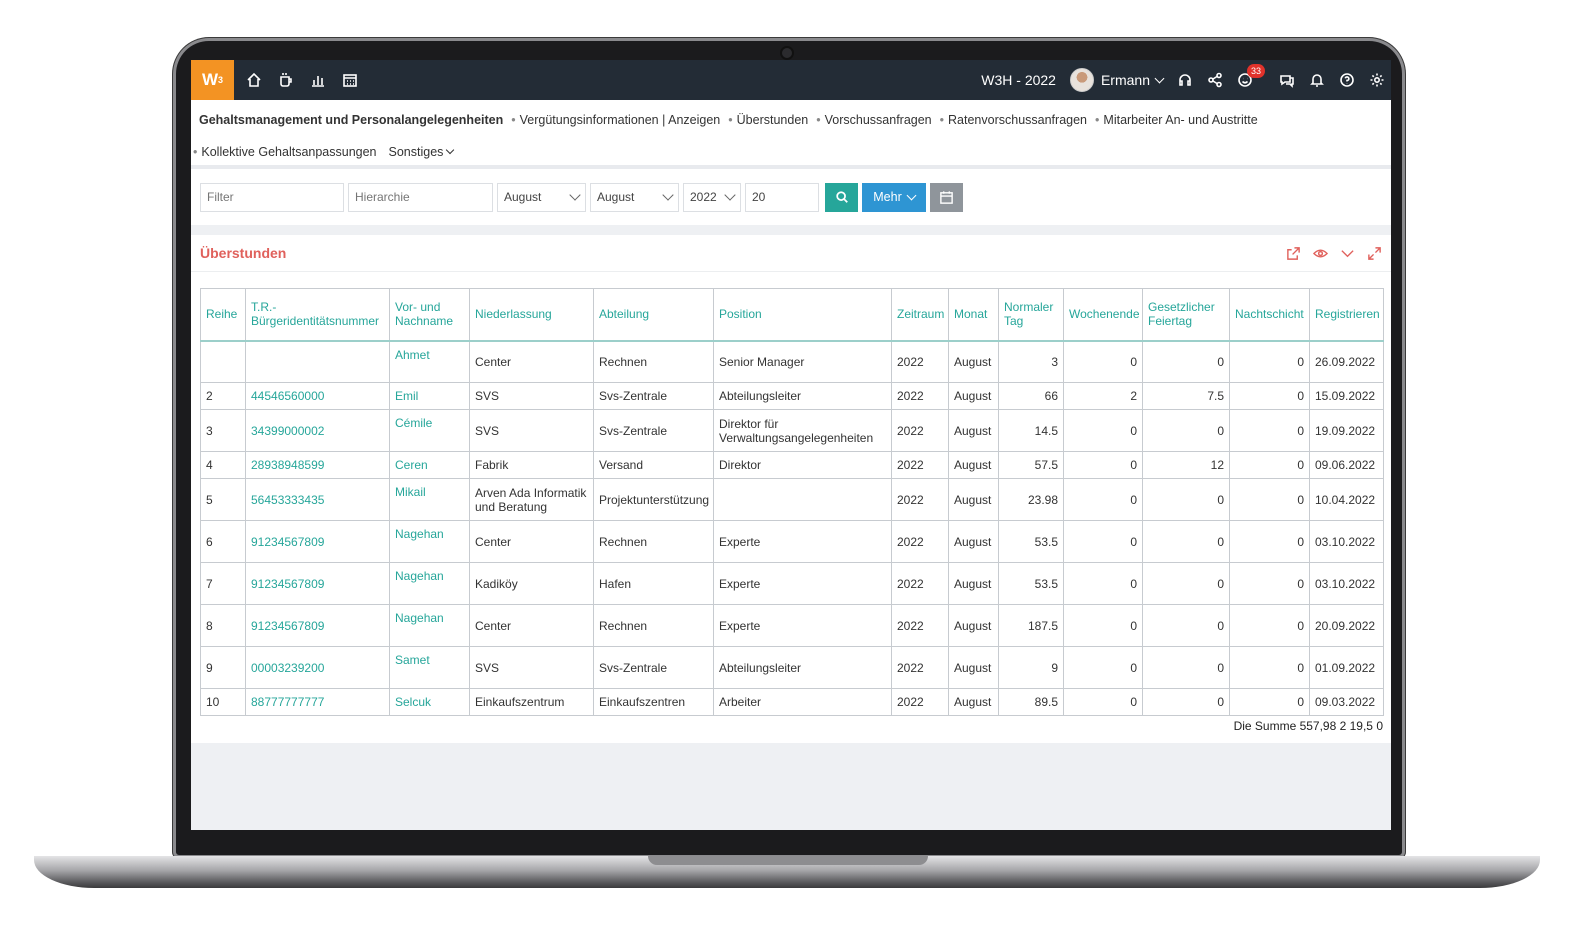  What do you see at coordinates (946, 197) in the screenshot?
I see `calendar-button` at bounding box center [946, 197].